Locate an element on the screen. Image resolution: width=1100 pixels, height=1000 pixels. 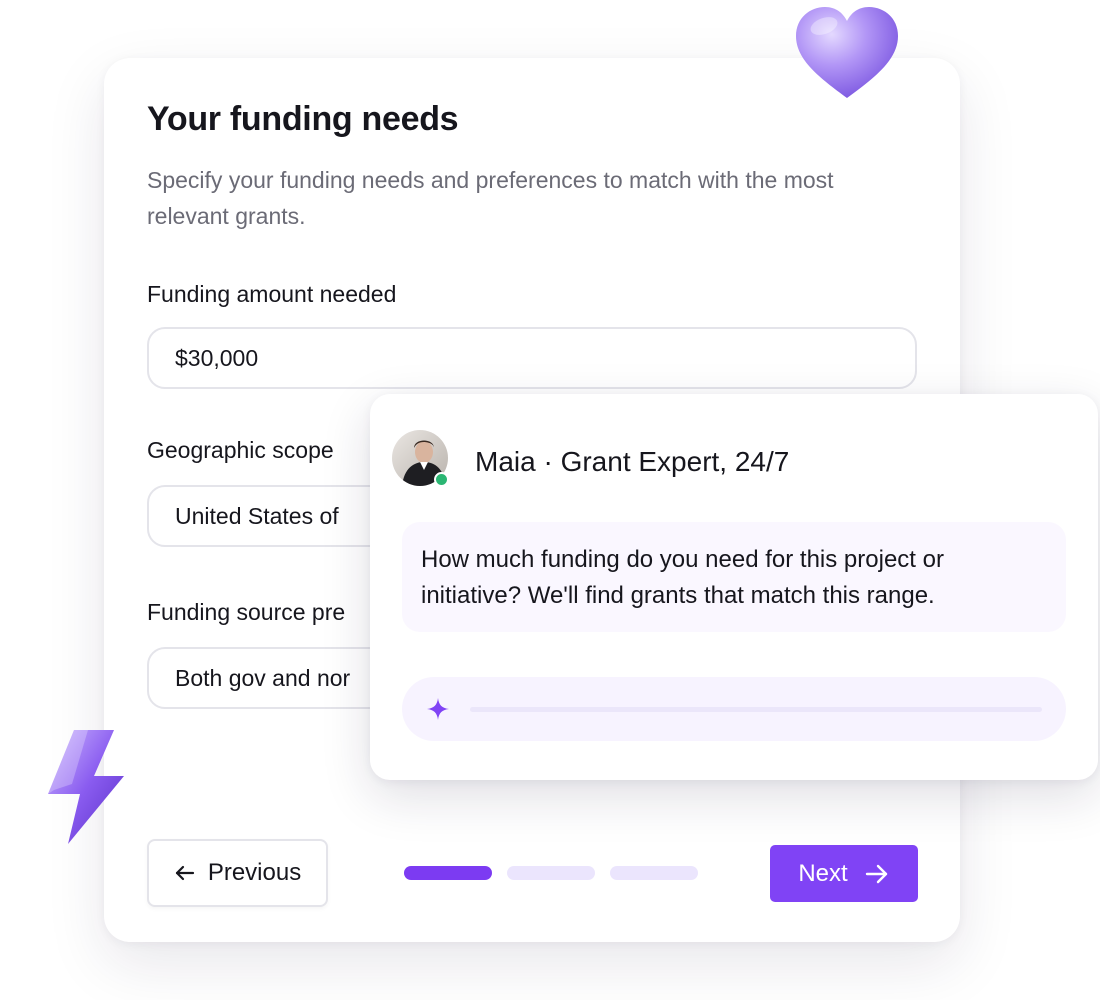
heart-icon is located at coordinates (847, 52).